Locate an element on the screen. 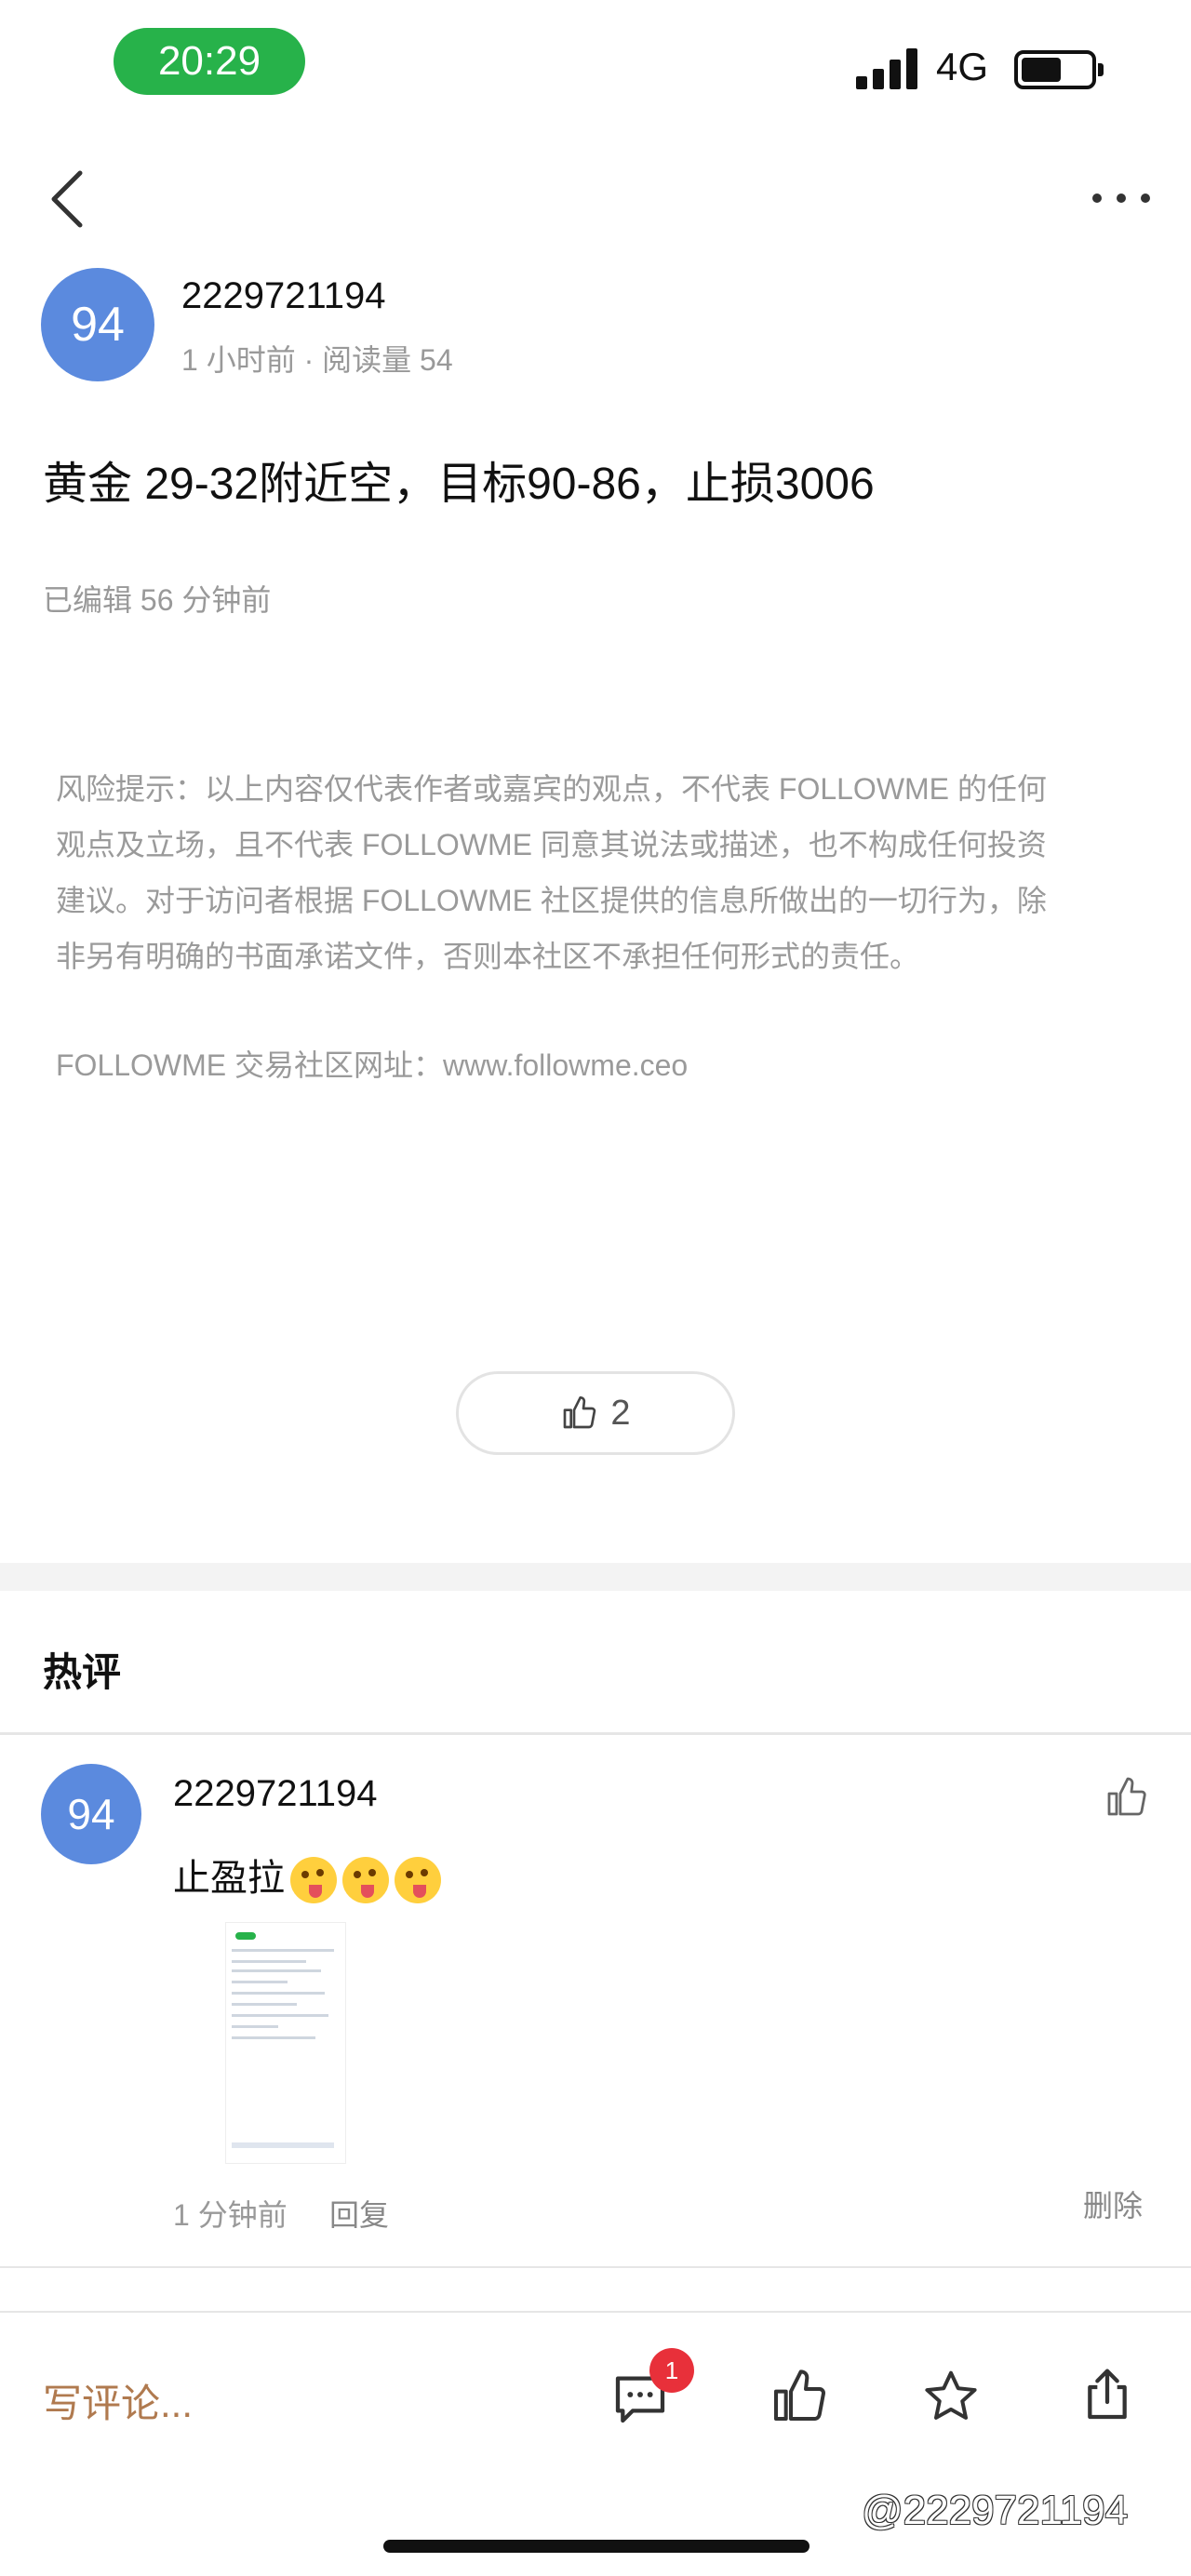  comment-count-badge: 1 is located at coordinates (671, 2370).